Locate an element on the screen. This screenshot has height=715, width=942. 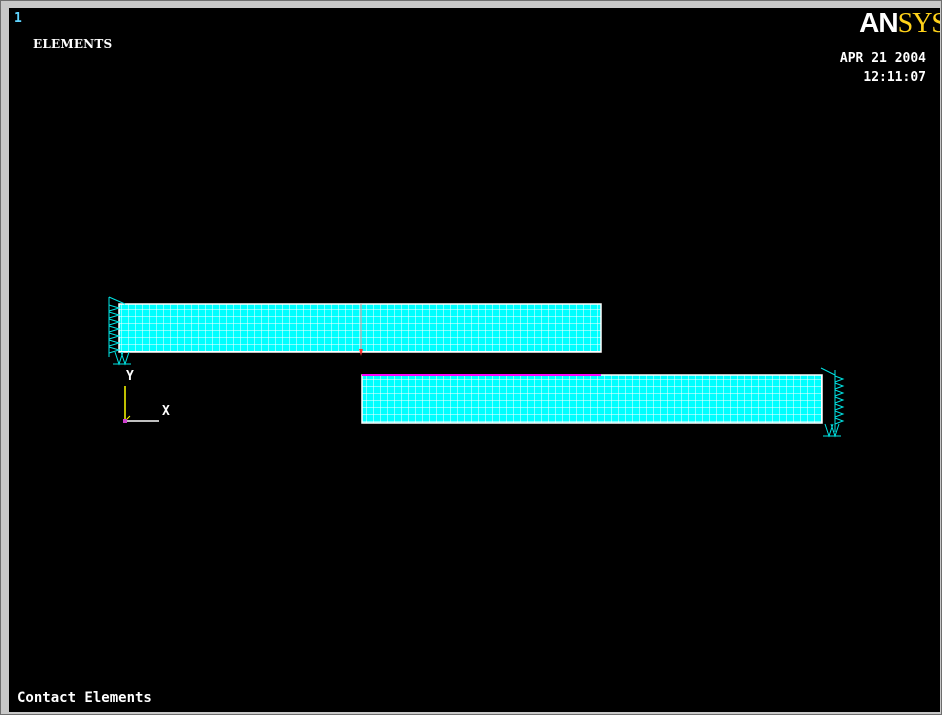
lower-beam-mesh is located at coordinates (592, 399).